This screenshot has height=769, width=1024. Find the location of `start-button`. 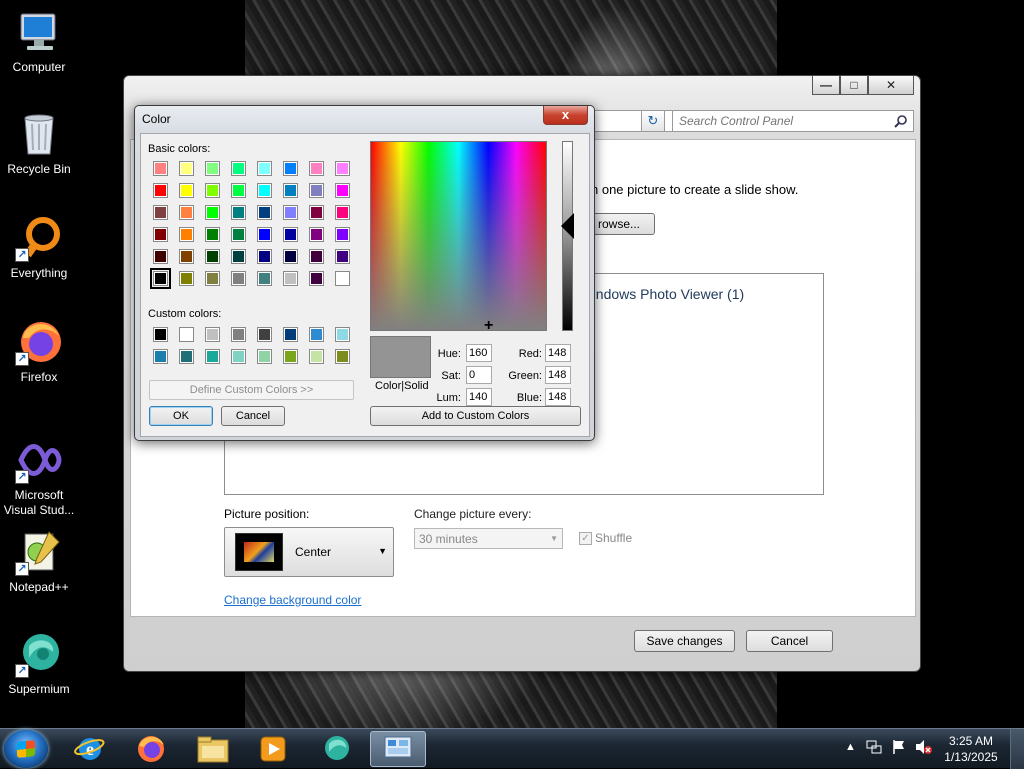

start-button is located at coordinates (26, 749).